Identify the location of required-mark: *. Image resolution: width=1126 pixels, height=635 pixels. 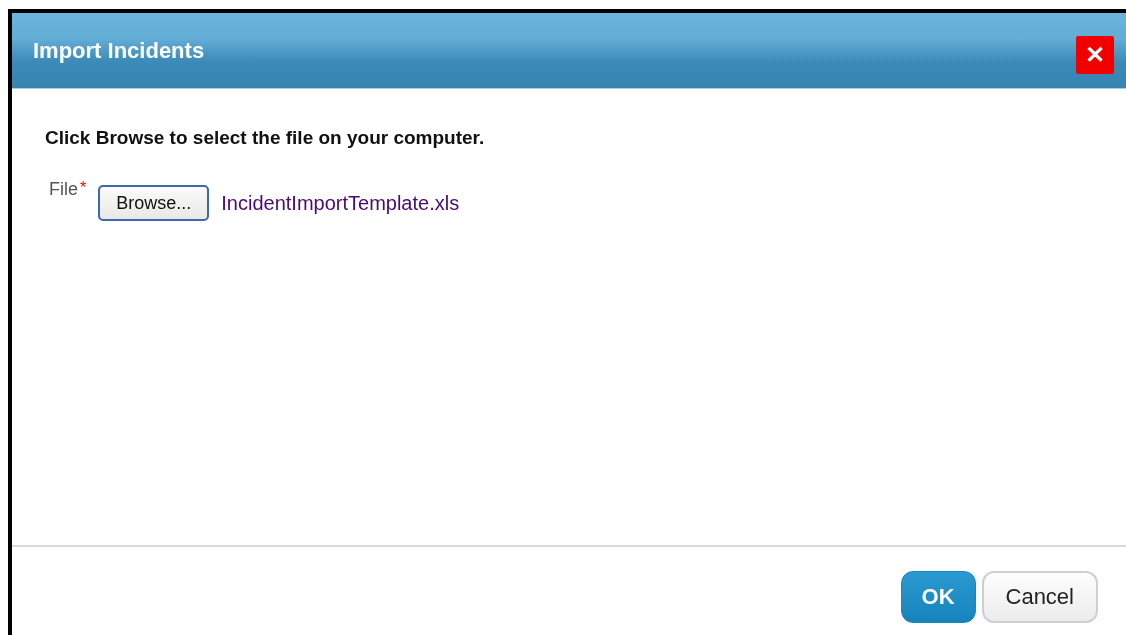
(83, 188).